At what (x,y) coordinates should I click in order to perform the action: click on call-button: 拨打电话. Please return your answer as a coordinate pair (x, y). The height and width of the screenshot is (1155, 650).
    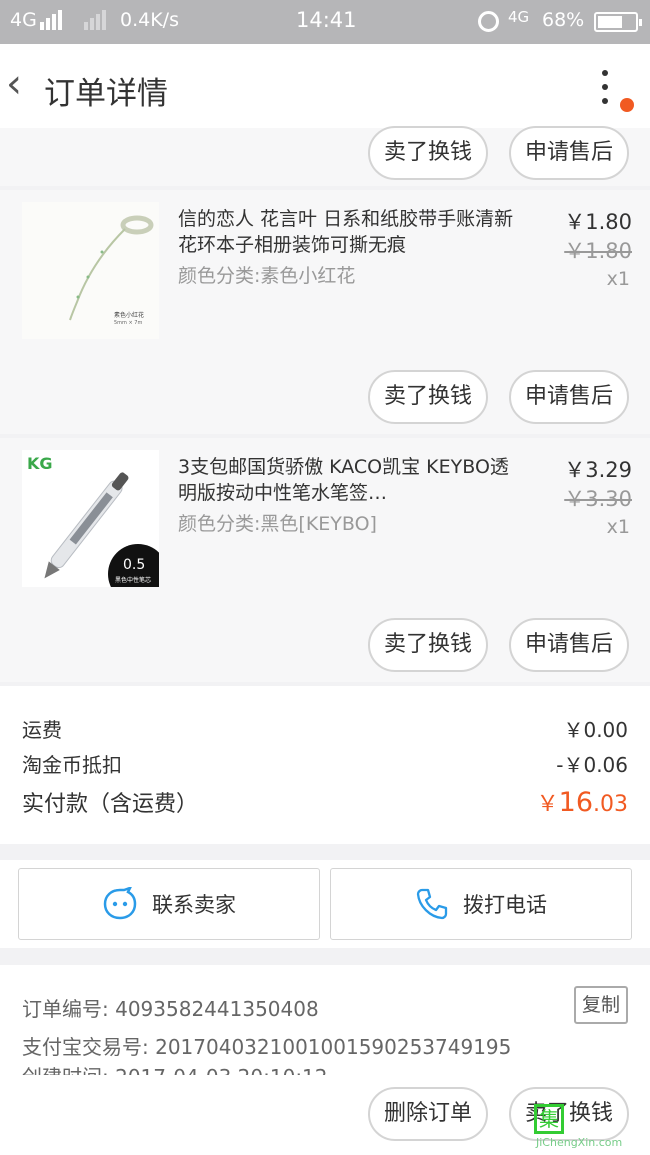
    Looking at the image, I should click on (481, 904).